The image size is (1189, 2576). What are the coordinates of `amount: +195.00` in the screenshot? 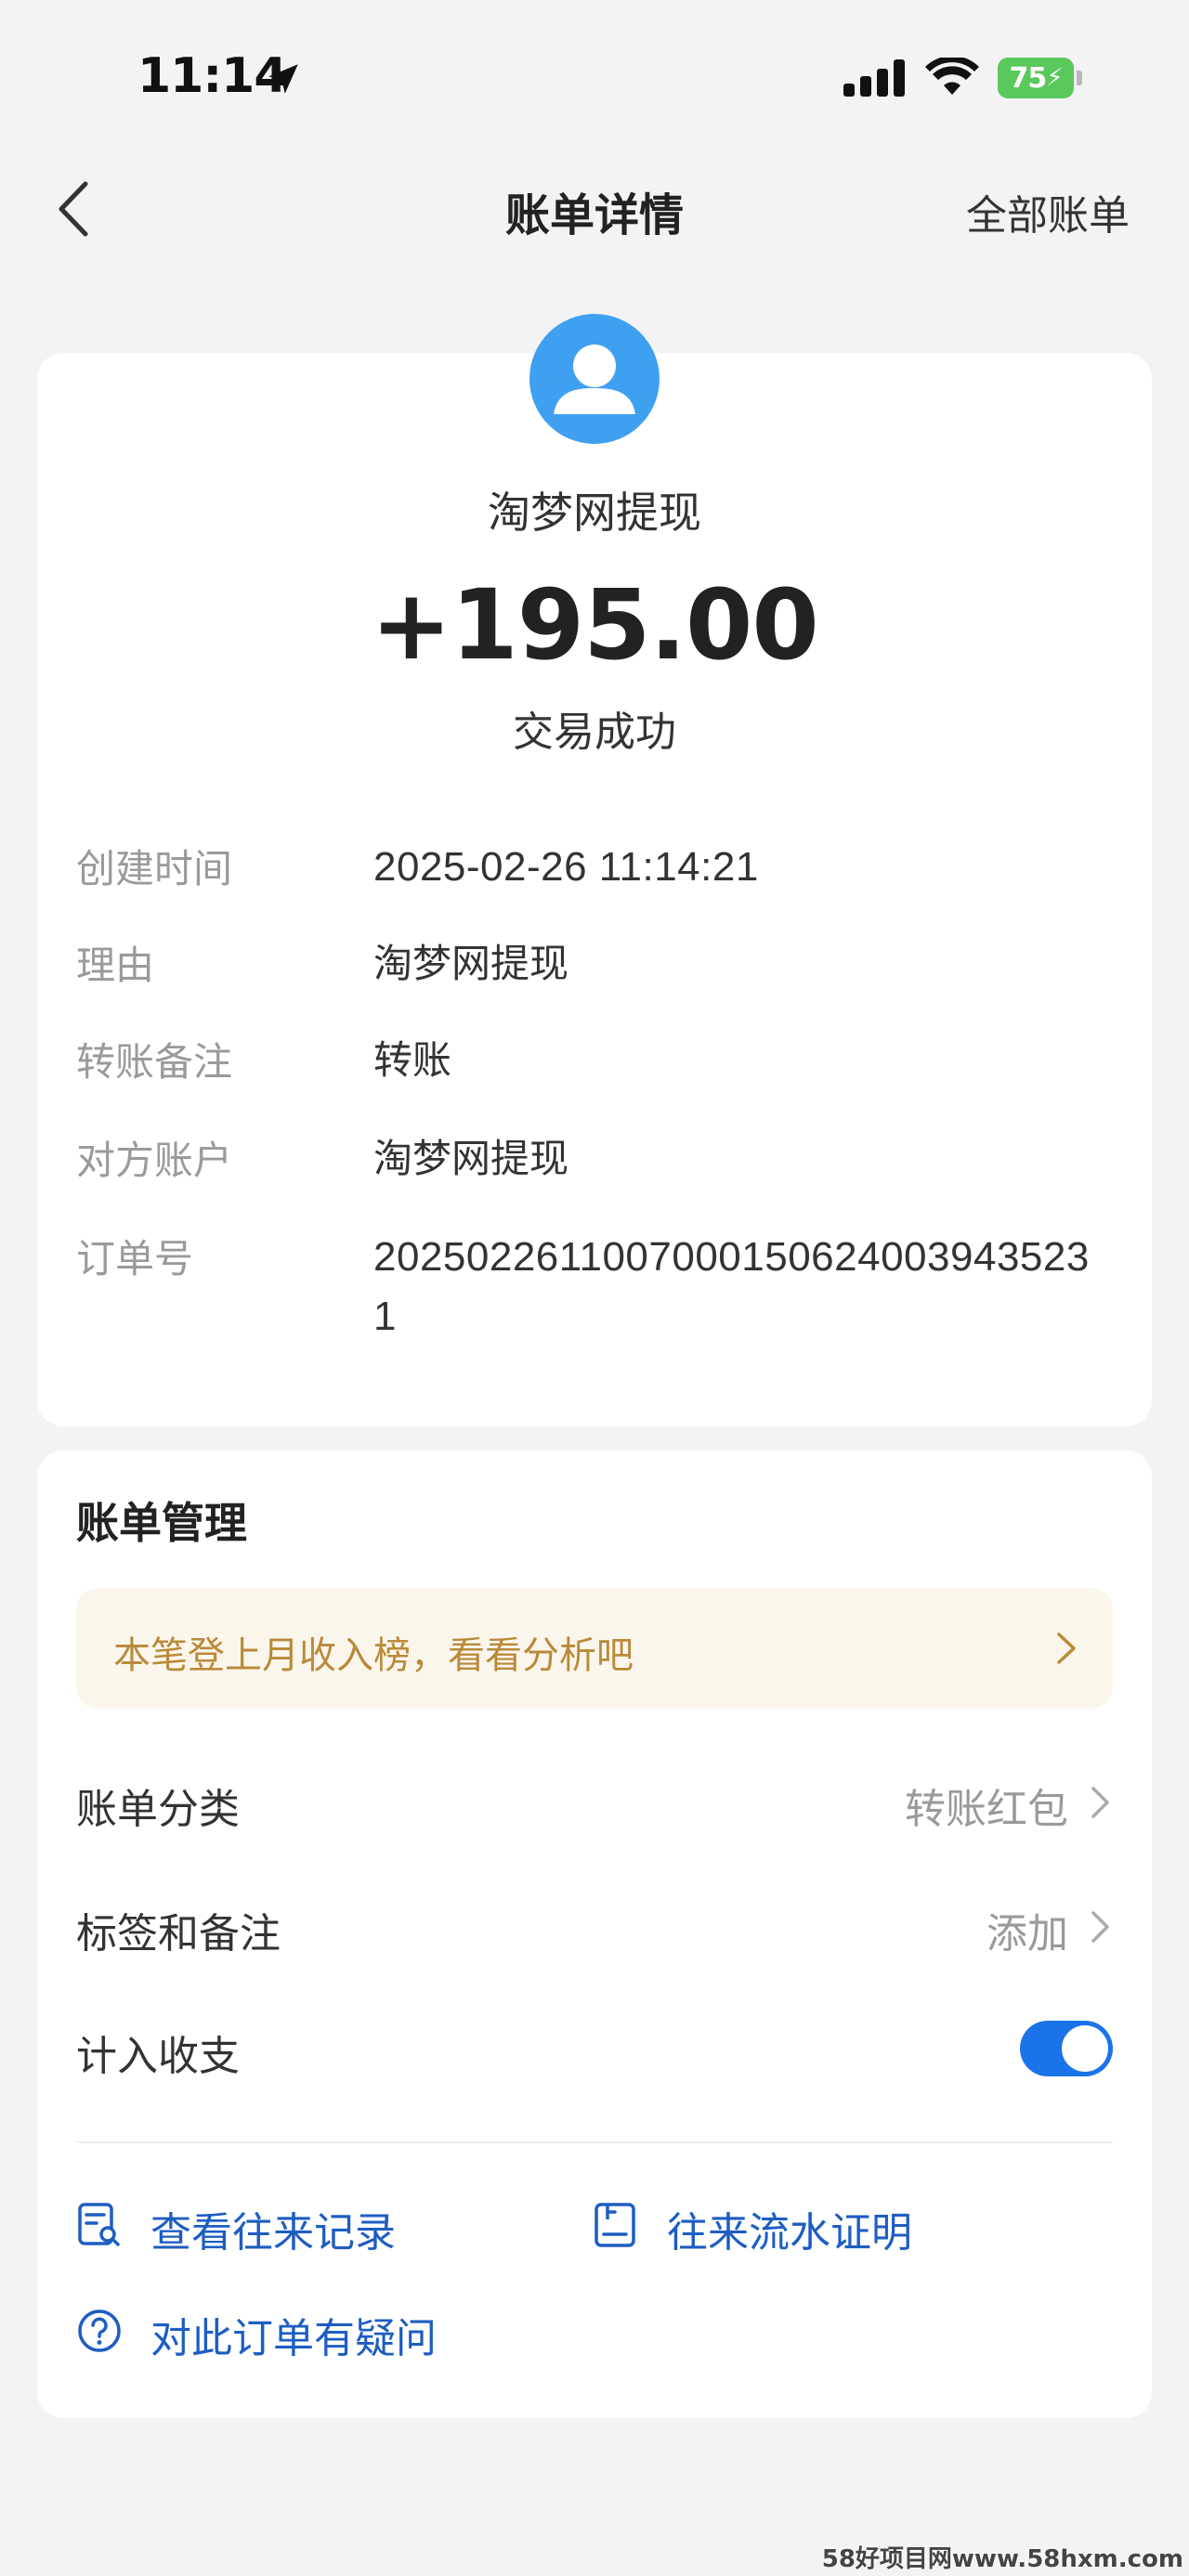 It's located at (594, 625).